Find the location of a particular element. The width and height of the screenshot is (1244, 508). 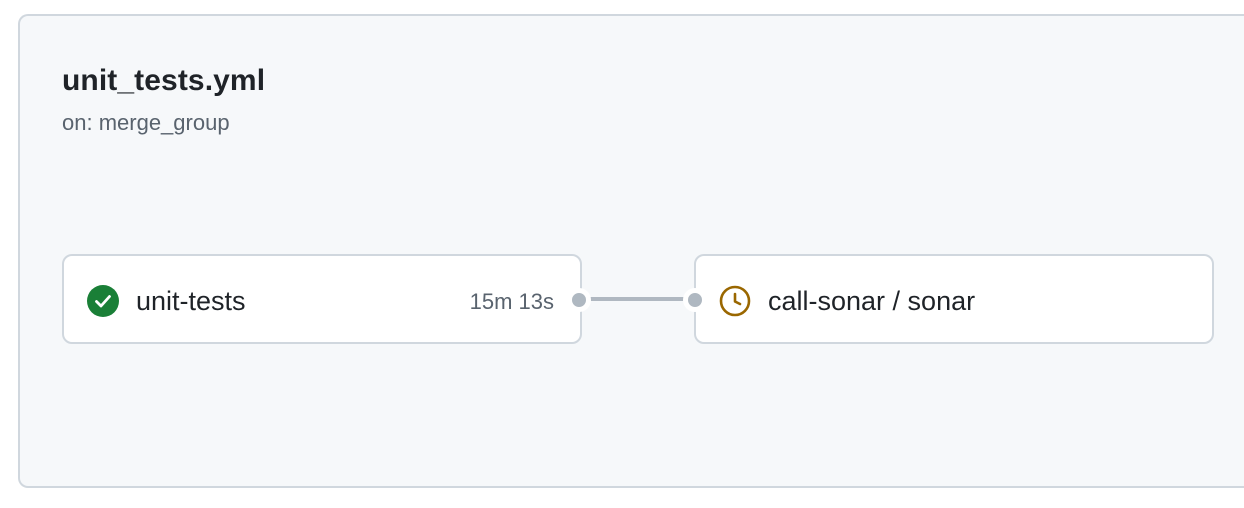

check-circle-fill-icon is located at coordinates (103, 301).